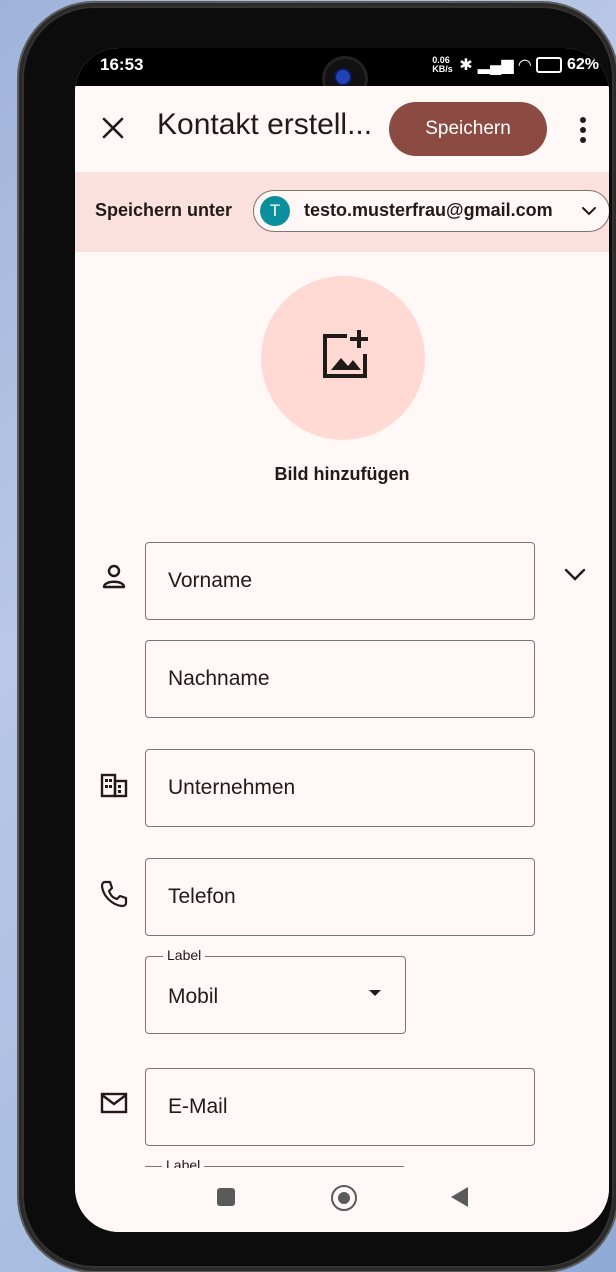 The height and width of the screenshot is (1272, 616). Describe the element at coordinates (193, 996) in the screenshot. I see `phone-label-value: Mobil` at that location.